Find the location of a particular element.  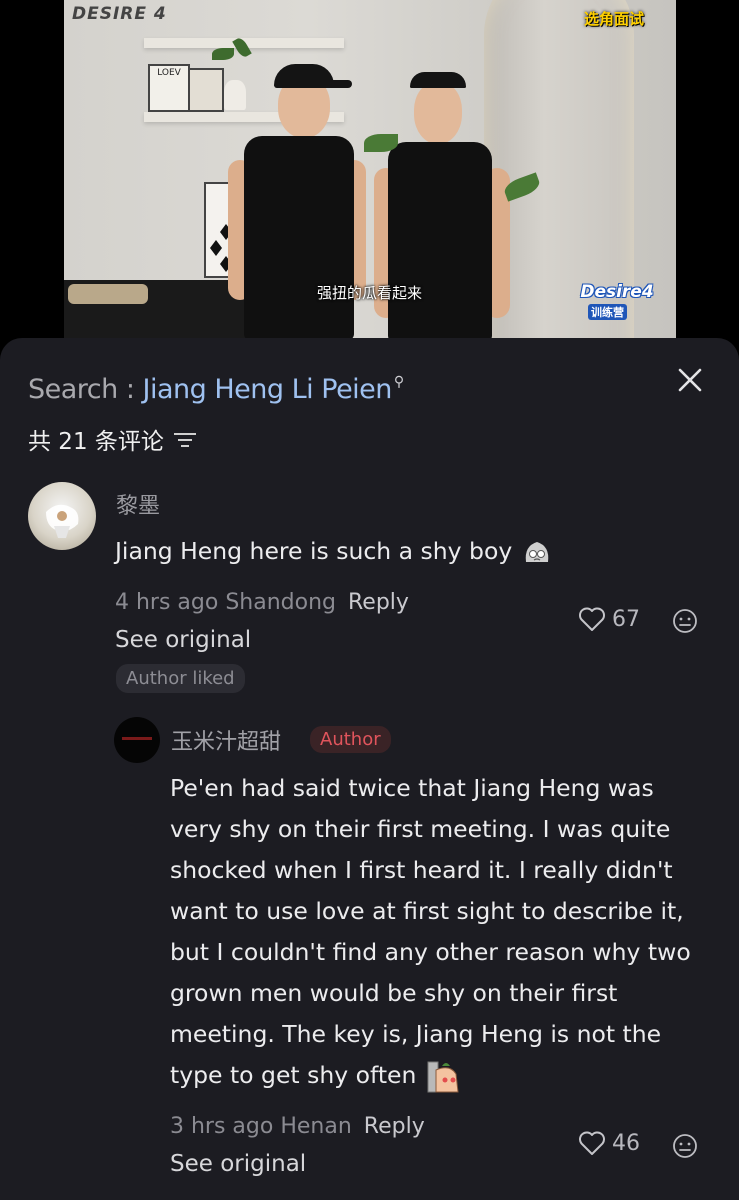

vase is located at coordinates (235, 95).